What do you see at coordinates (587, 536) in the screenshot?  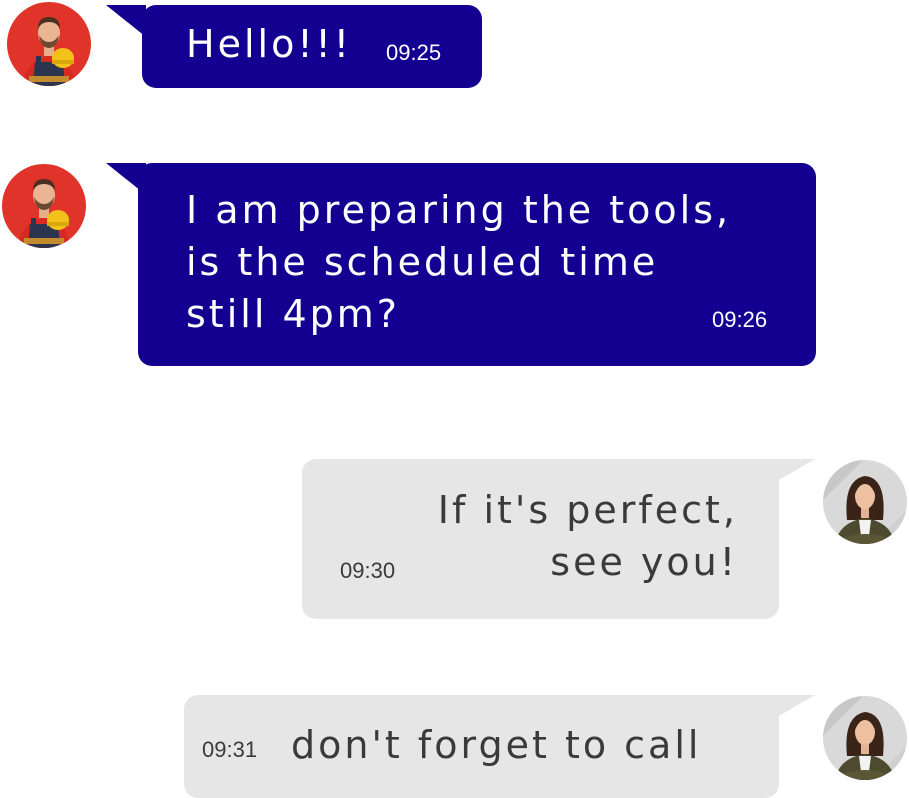 I see `message-text: If it's perfect, see you!` at bounding box center [587, 536].